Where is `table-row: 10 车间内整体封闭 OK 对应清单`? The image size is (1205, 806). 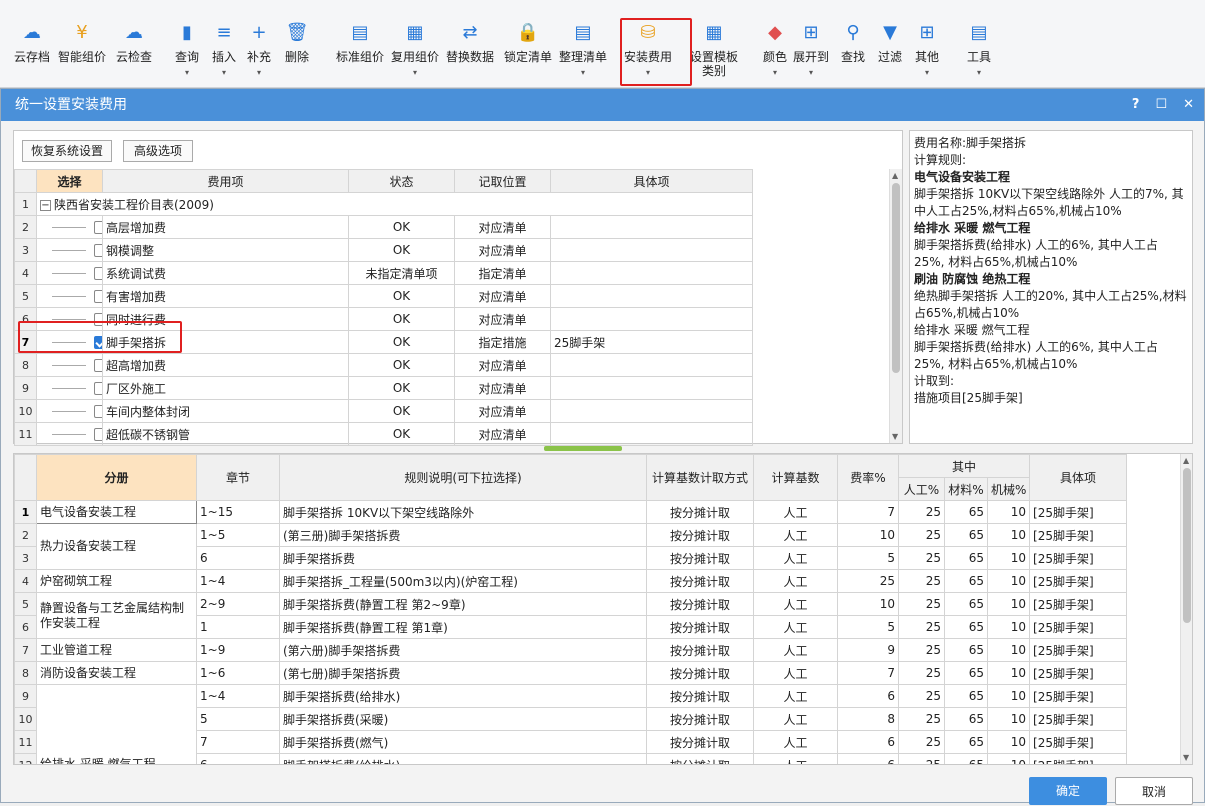 table-row: 10 车间内整体封闭 OK 对应清单 is located at coordinates (383, 411).